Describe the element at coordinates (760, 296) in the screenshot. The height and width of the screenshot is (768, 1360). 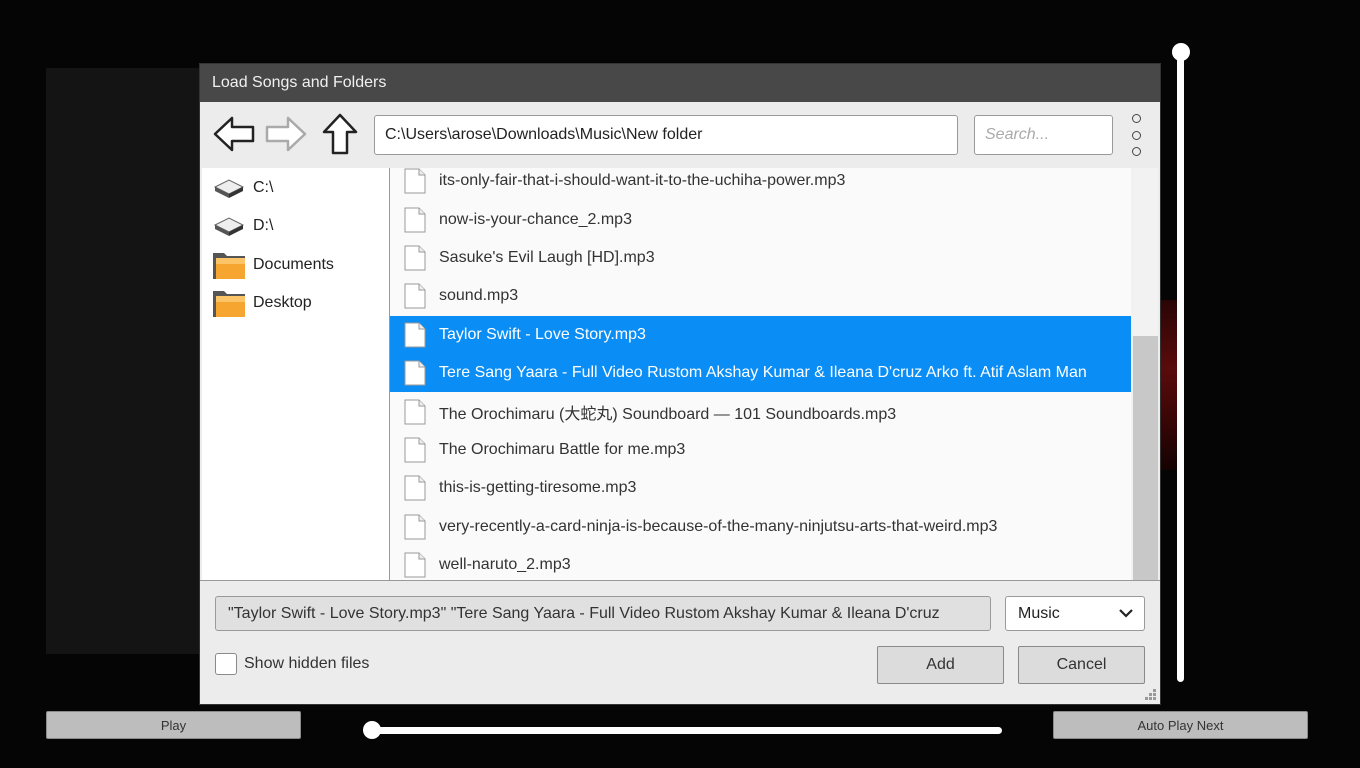
I see `file-row: sound.mp3` at that location.